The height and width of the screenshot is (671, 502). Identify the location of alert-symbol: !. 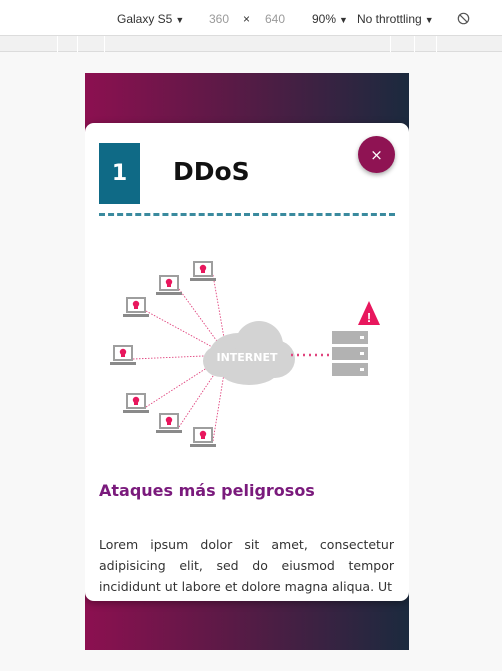
(369, 317).